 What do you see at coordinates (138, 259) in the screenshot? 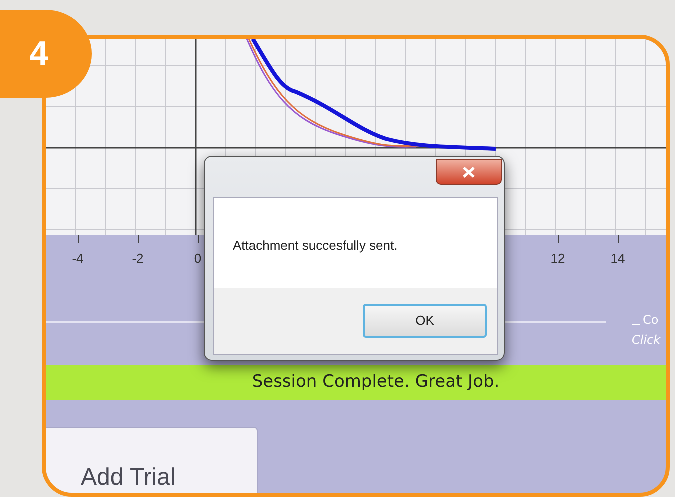
I see `axis-label: -2` at bounding box center [138, 259].